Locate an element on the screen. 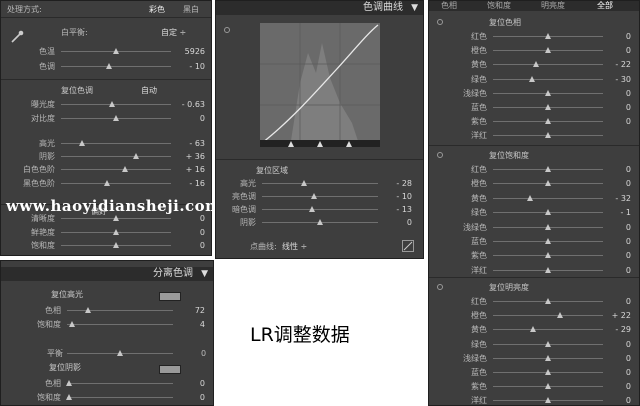  region-reset-label: 复位区域 is located at coordinates (272, 170).